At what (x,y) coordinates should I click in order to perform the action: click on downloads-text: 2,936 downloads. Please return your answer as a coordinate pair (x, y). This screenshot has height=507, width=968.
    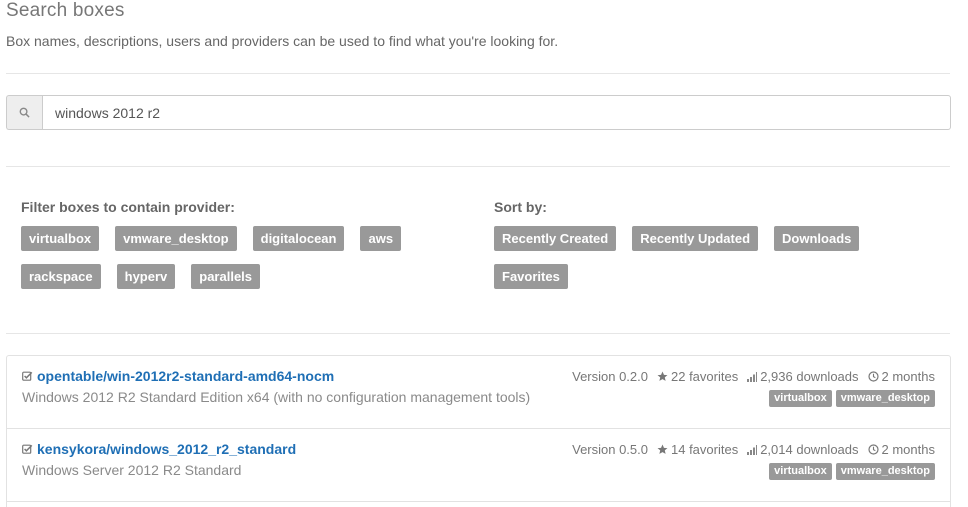
    Looking at the image, I should click on (809, 376).